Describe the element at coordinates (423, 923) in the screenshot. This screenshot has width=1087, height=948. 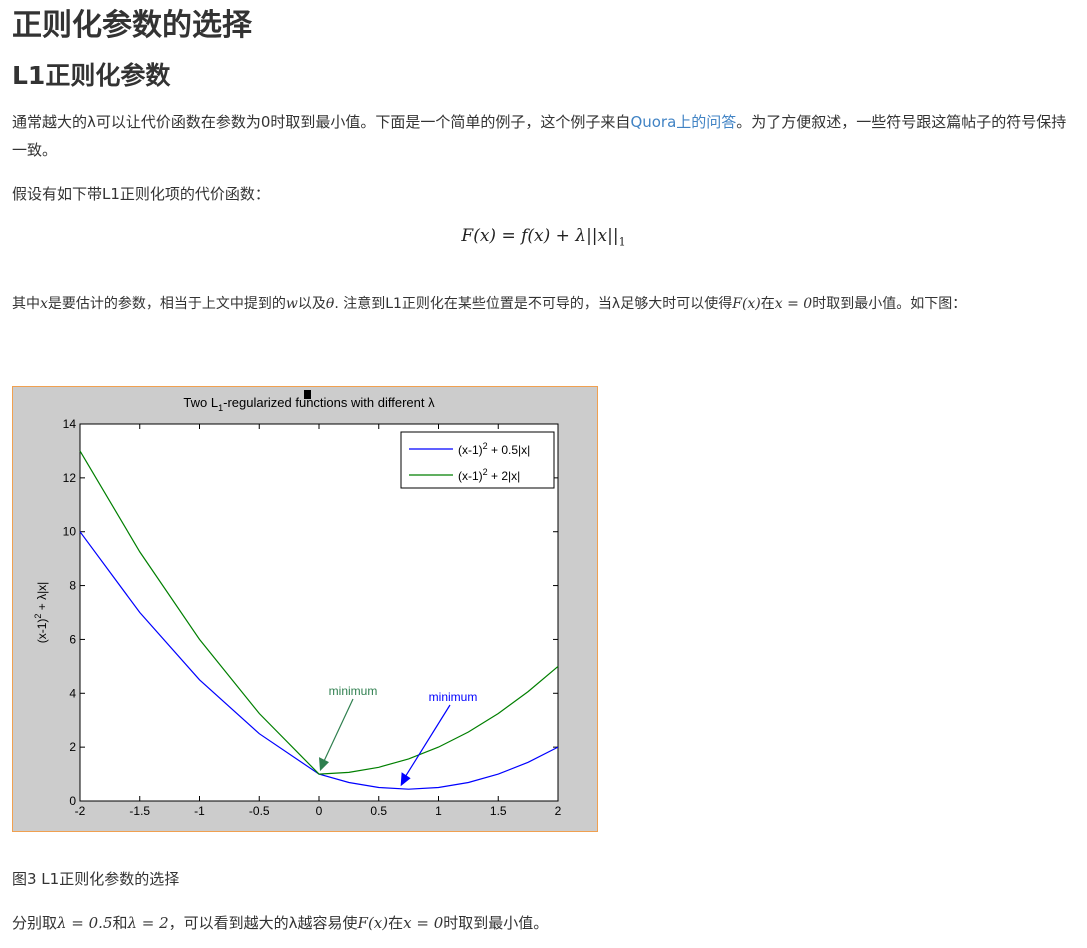
I see `concl-var-x0: x = 0` at that location.